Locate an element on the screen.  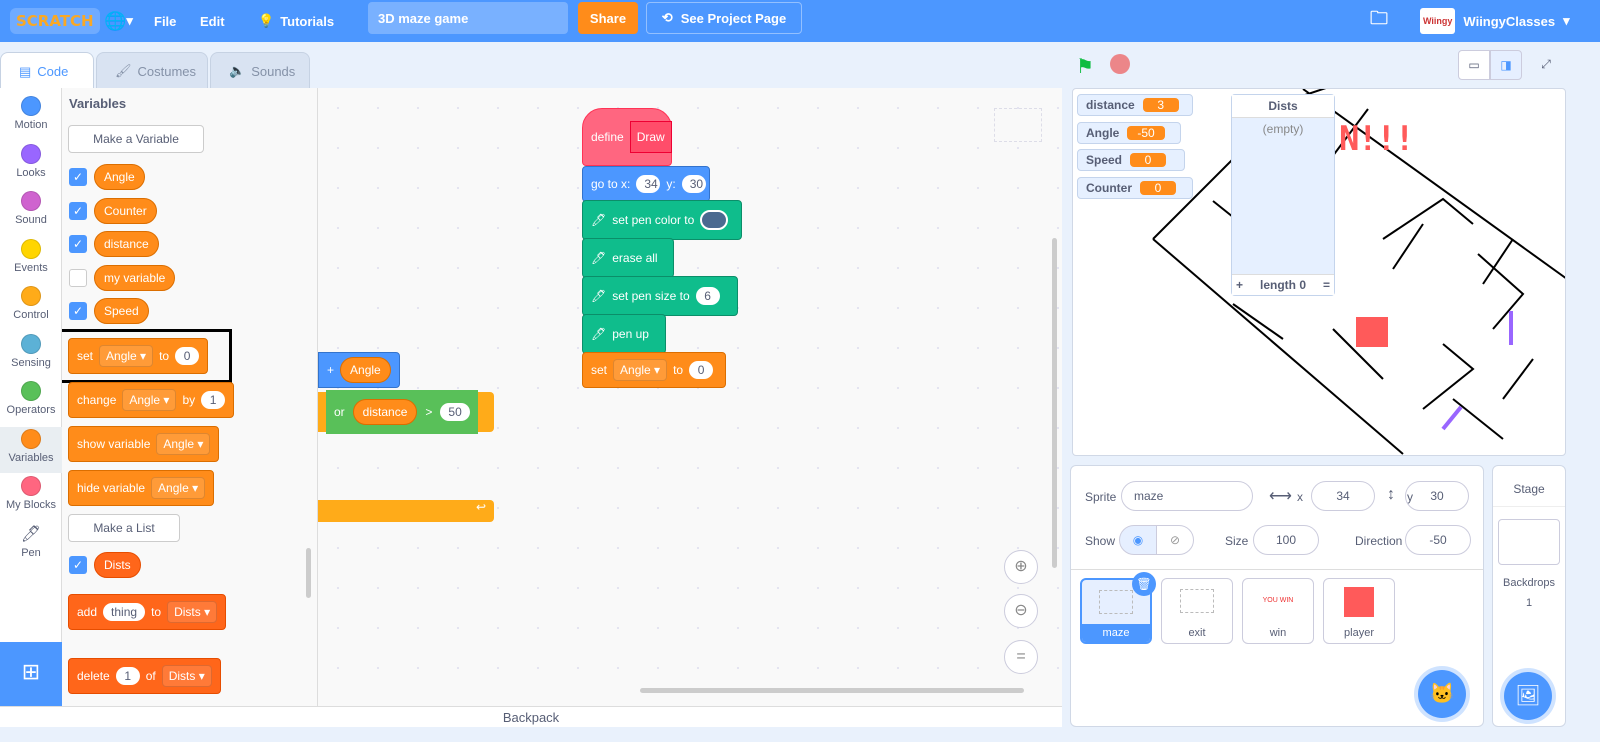
sprite-name-input: maze is located at coordinates (1187, 496).